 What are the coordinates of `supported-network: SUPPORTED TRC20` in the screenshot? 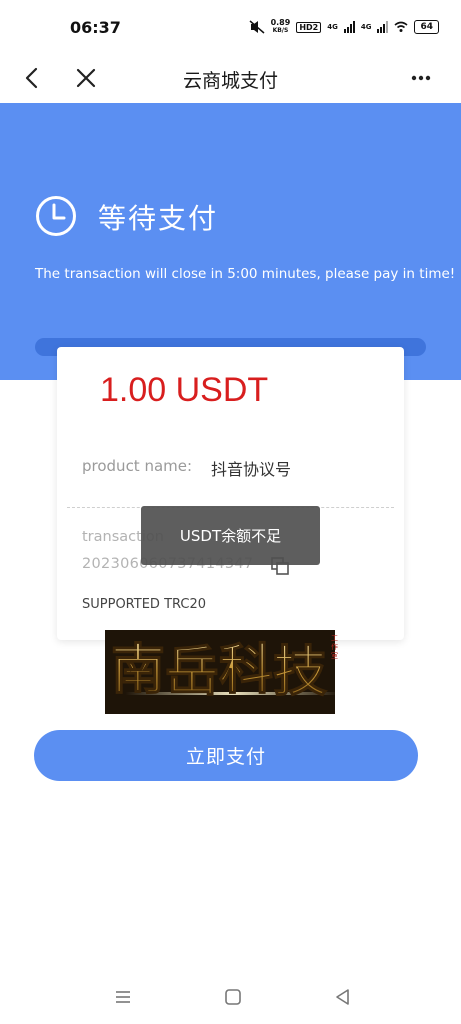 It's located at (144, 604).